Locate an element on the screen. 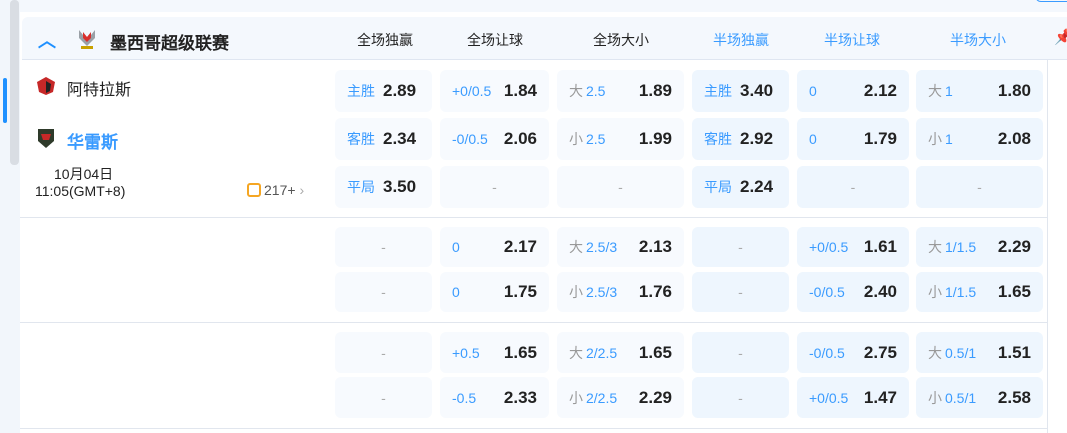  odds-value: 1.76 is located at coordinates (655, 291).